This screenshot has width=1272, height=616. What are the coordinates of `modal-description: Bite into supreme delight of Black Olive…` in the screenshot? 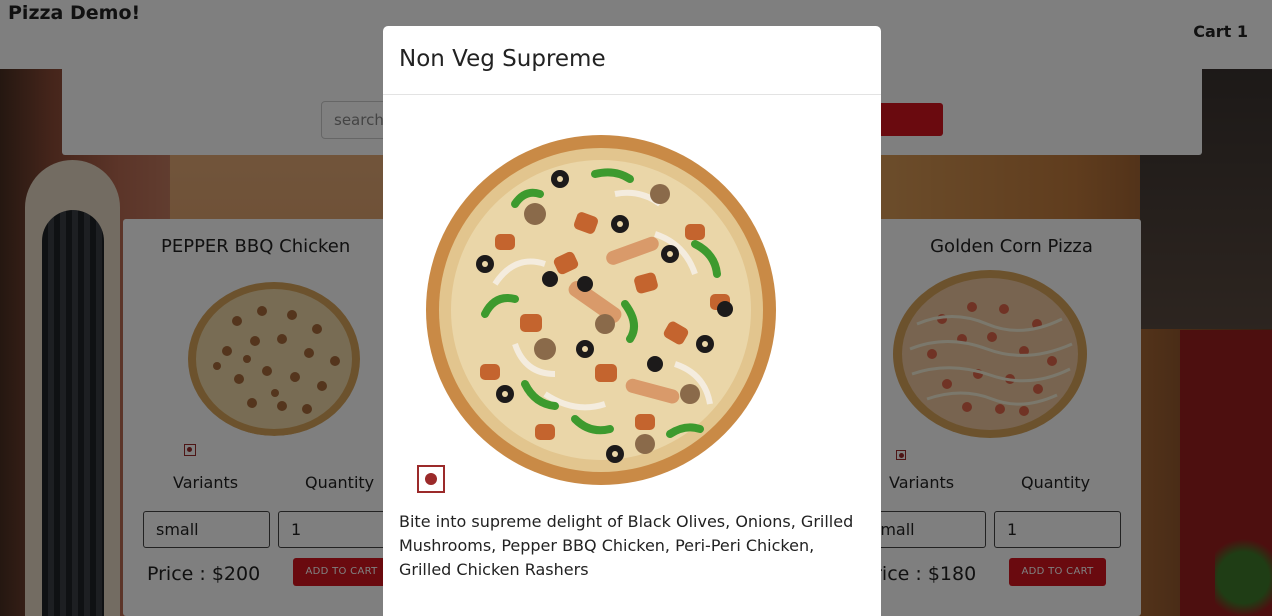 It's located at (626, 545).